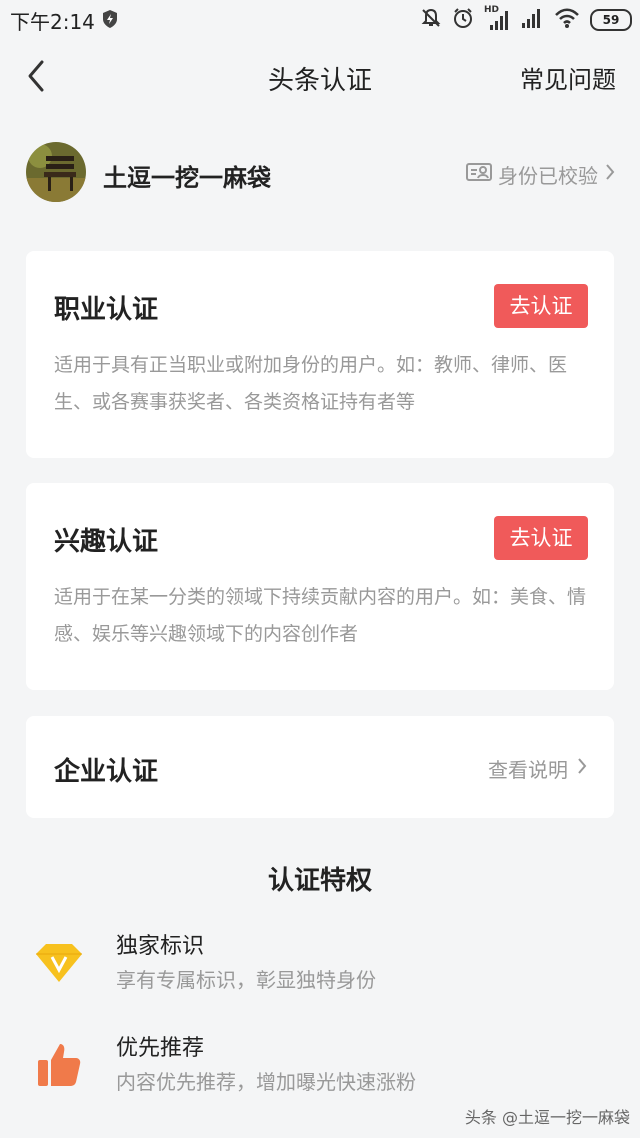  What do you see at coordinates (160, 1048) in the screenshot?
I see `privilege-title: 优先推荐` at bounding box center [160, 1048].